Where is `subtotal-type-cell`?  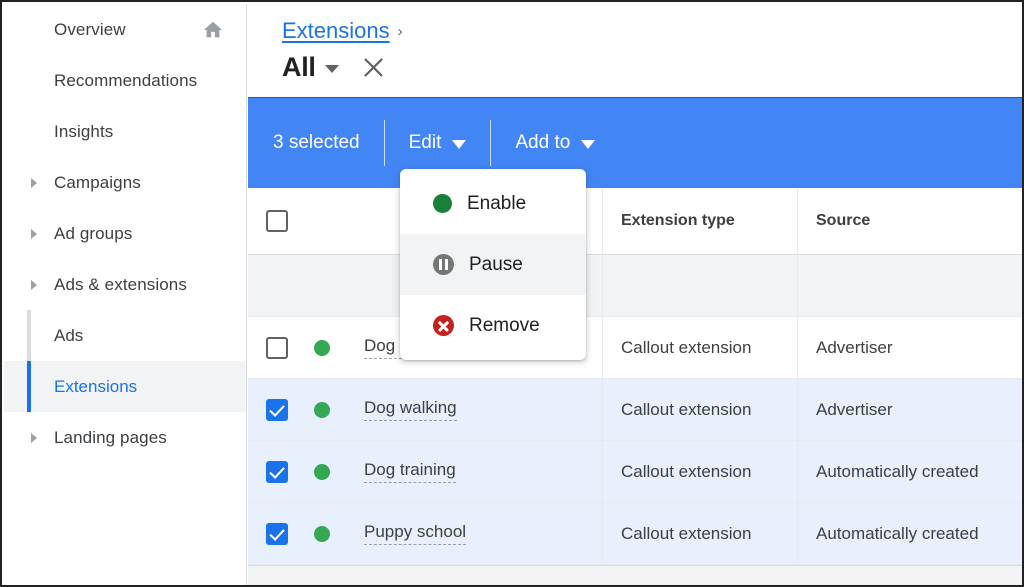
subtotal-type-cell is located at coordinates (699, 285).